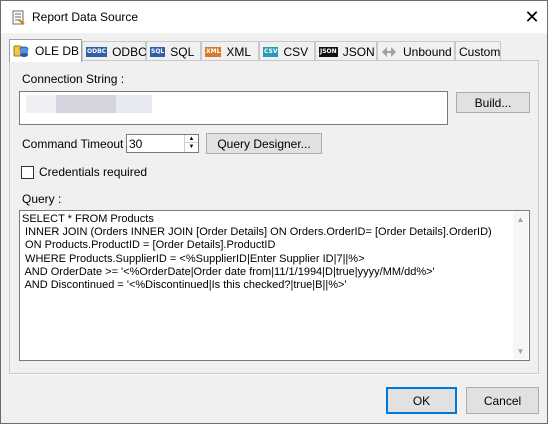  I want to click on csv-icon: CSV, so click(271, 51).